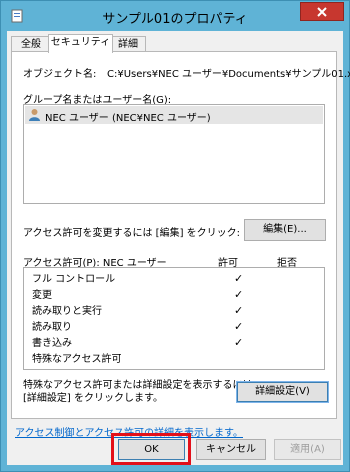  What do you see at coordinates (52, 343) in the screenshot?
I see `permission-name: 書き込み` at bounding box center [52, 343].